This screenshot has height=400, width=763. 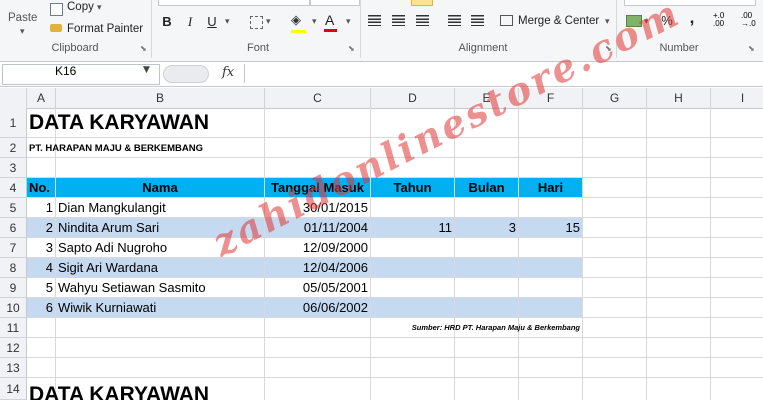 What do you see at coordinates (487, 98) in the screenshot?
I see `column-header-e: E` at bounding box center [487, 98].